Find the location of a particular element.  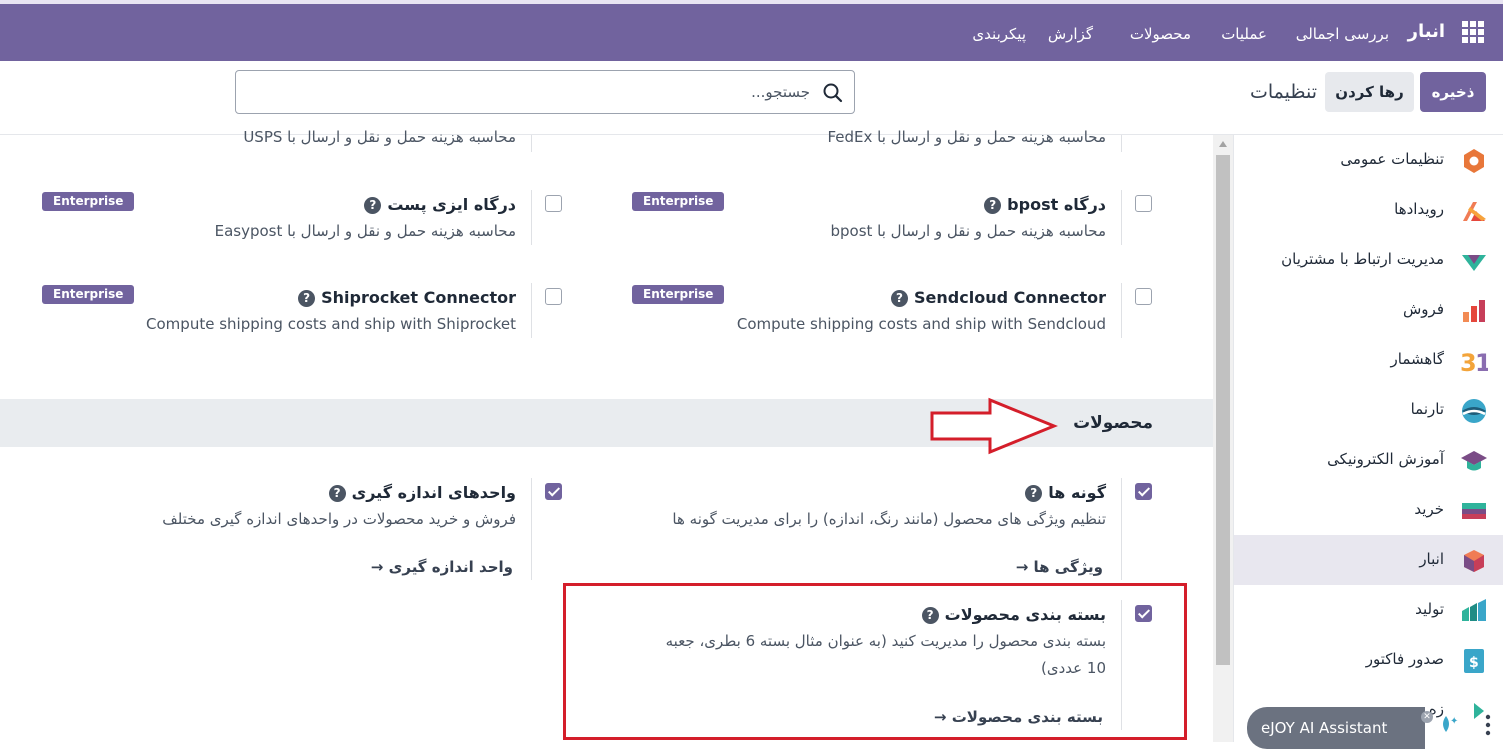

save-button: ذخیره is located at coordinates (1453, 92).